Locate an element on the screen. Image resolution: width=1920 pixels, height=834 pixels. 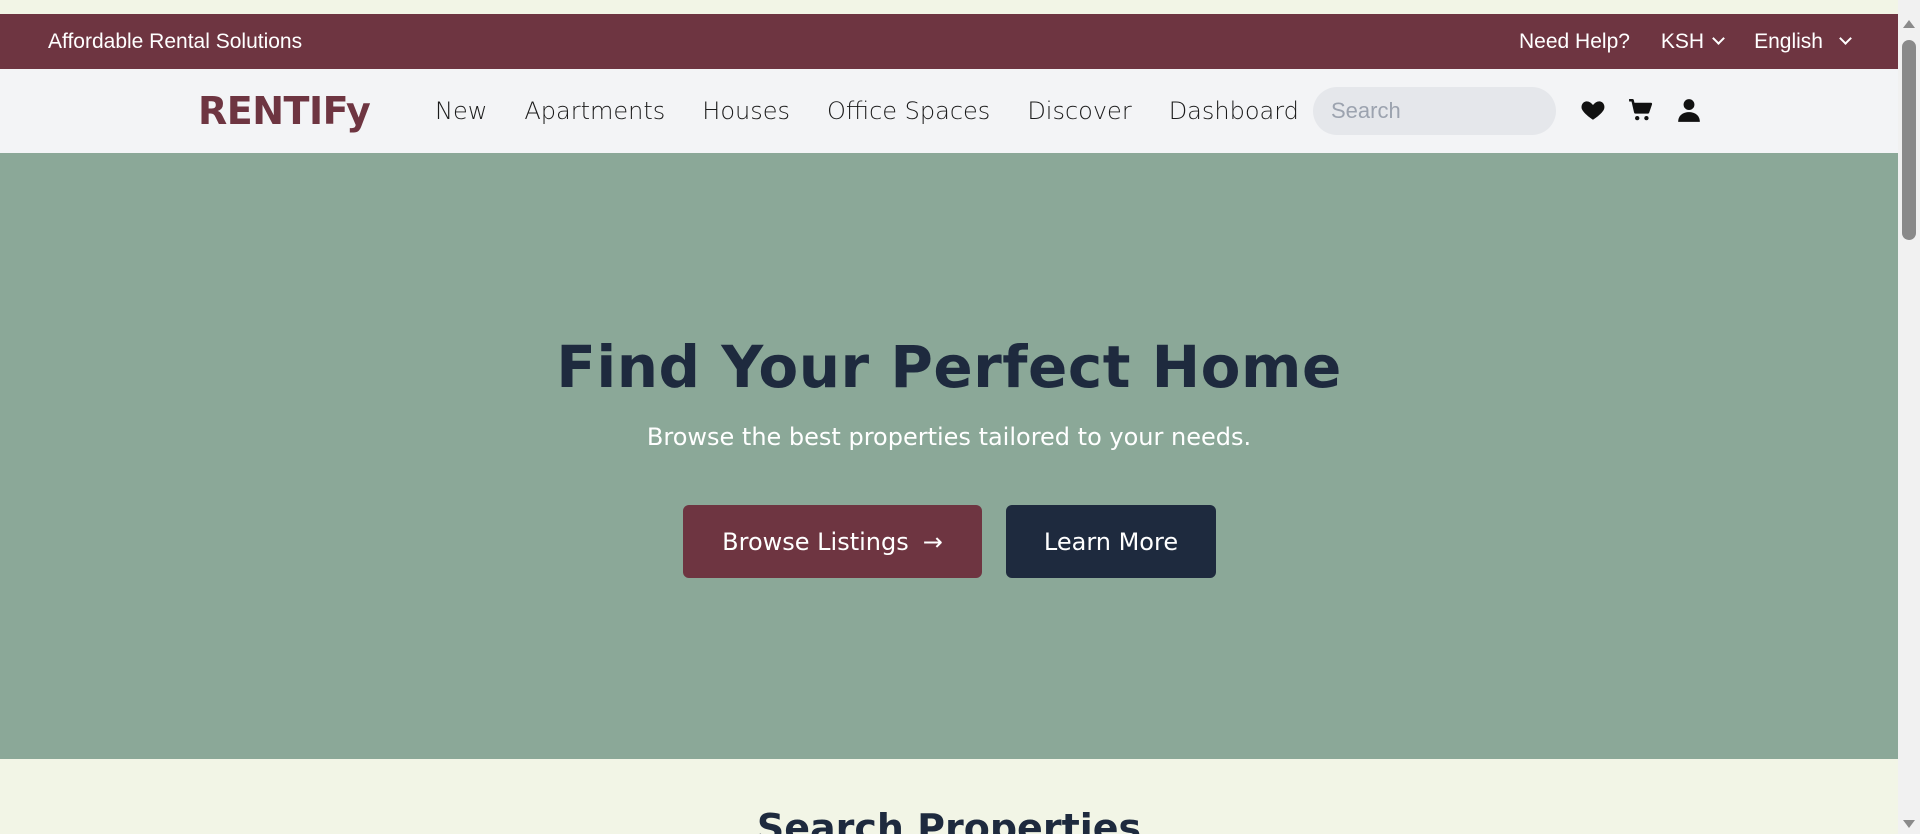
top-strip is located at coordinates (949, 7).